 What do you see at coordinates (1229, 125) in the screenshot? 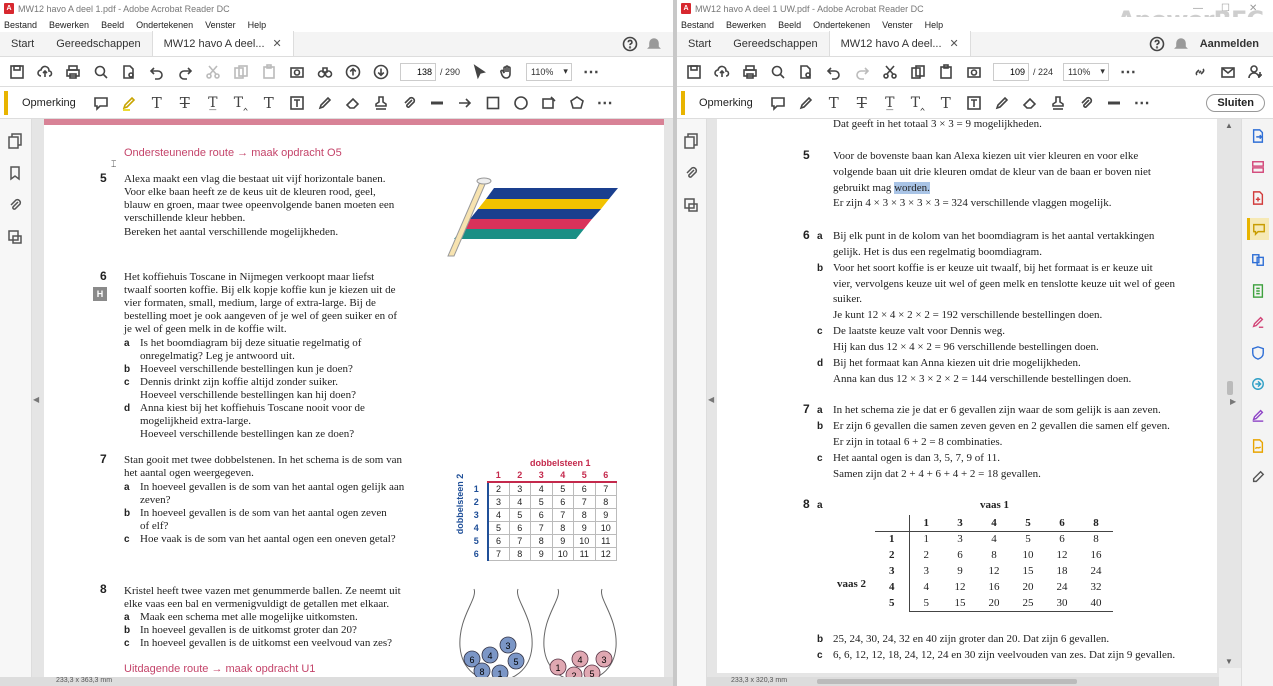
I see `scroll-up-arrow: ▲` at bounding box center [1229, 125].